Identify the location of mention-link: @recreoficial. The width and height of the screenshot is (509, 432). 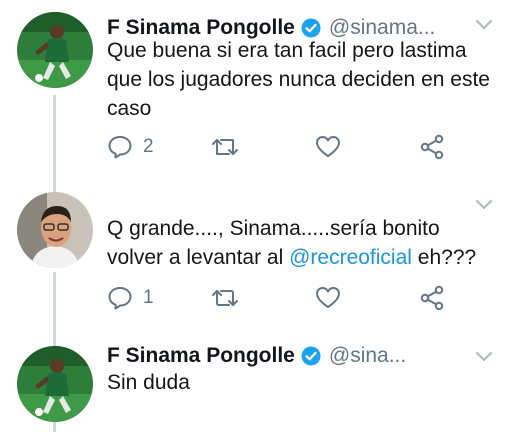
(350, 257).